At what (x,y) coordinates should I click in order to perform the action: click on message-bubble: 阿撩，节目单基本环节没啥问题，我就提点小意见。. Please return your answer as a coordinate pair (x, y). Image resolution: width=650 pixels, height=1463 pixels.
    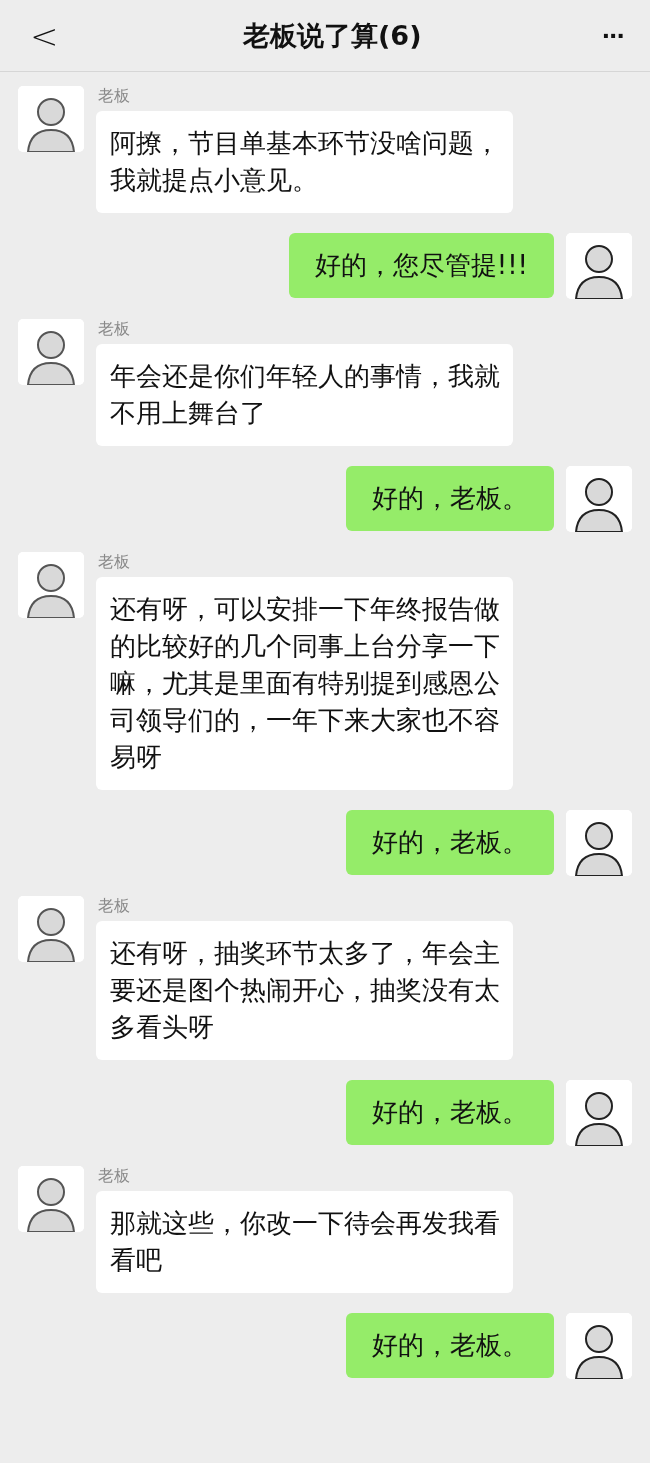
    Looking at the image, I should click on (304, 162).